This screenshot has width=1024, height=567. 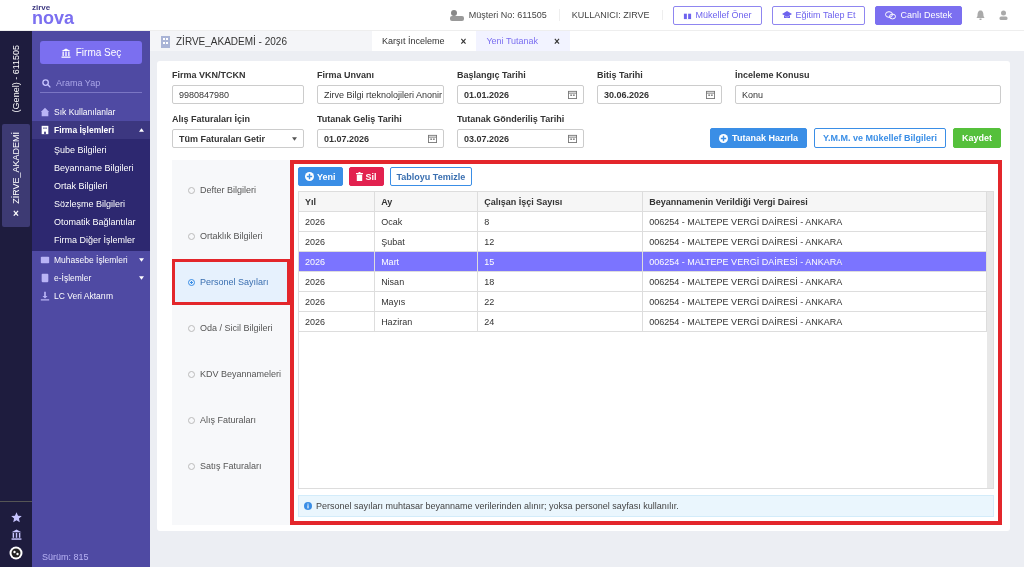 What do you see at coordinates (231, 420) in the screenshot?
I see `section-item: Alış Faturaları` at bounding box center [231, 420].